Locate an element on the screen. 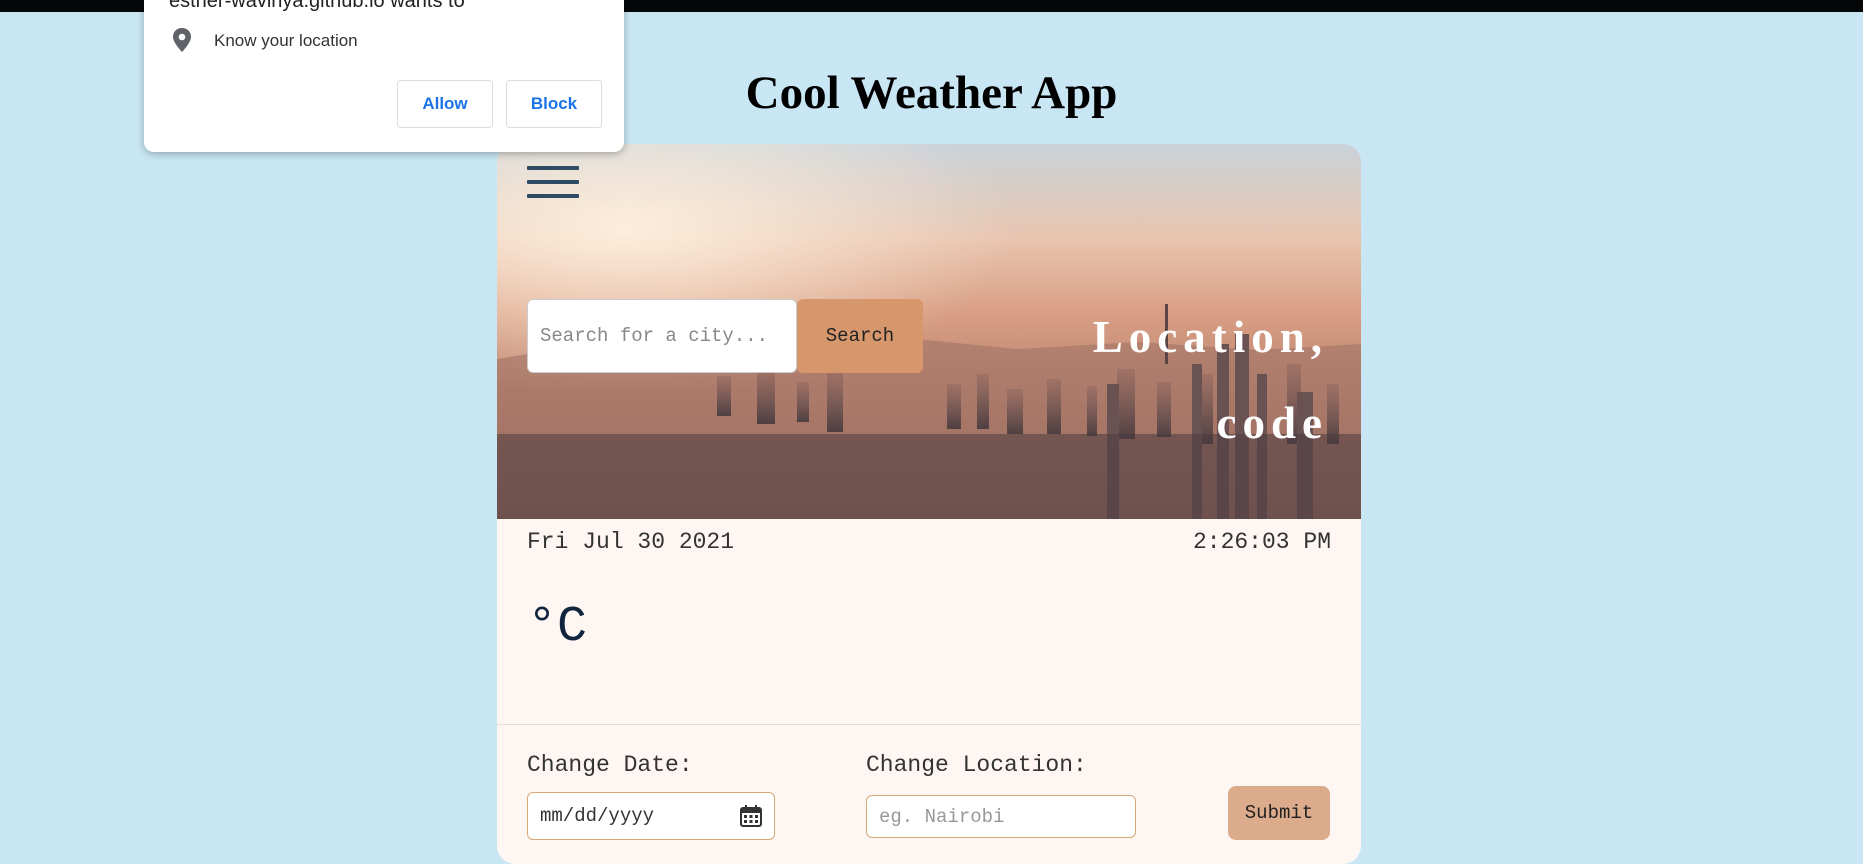 The image size is (1863, 864). permission-text: Know your location is located at coordinates (286, 40).